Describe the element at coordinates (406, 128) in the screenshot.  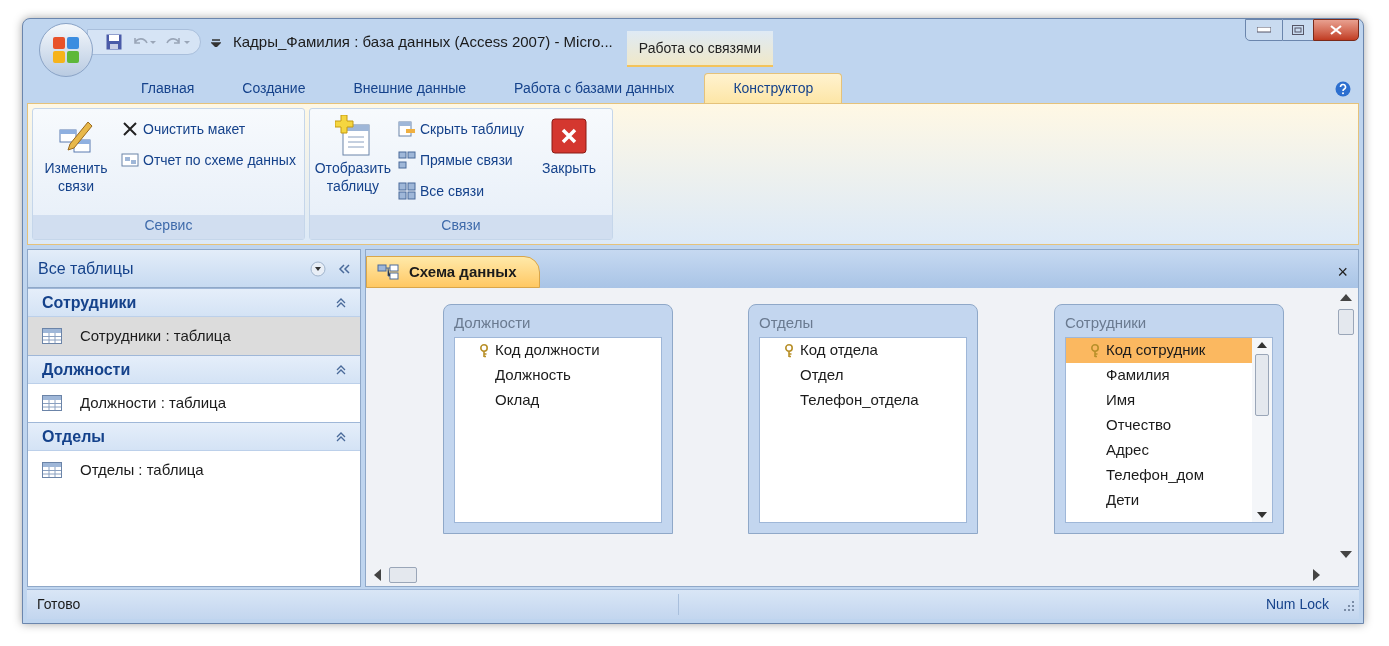
I see `hide-table-icon` at that location.